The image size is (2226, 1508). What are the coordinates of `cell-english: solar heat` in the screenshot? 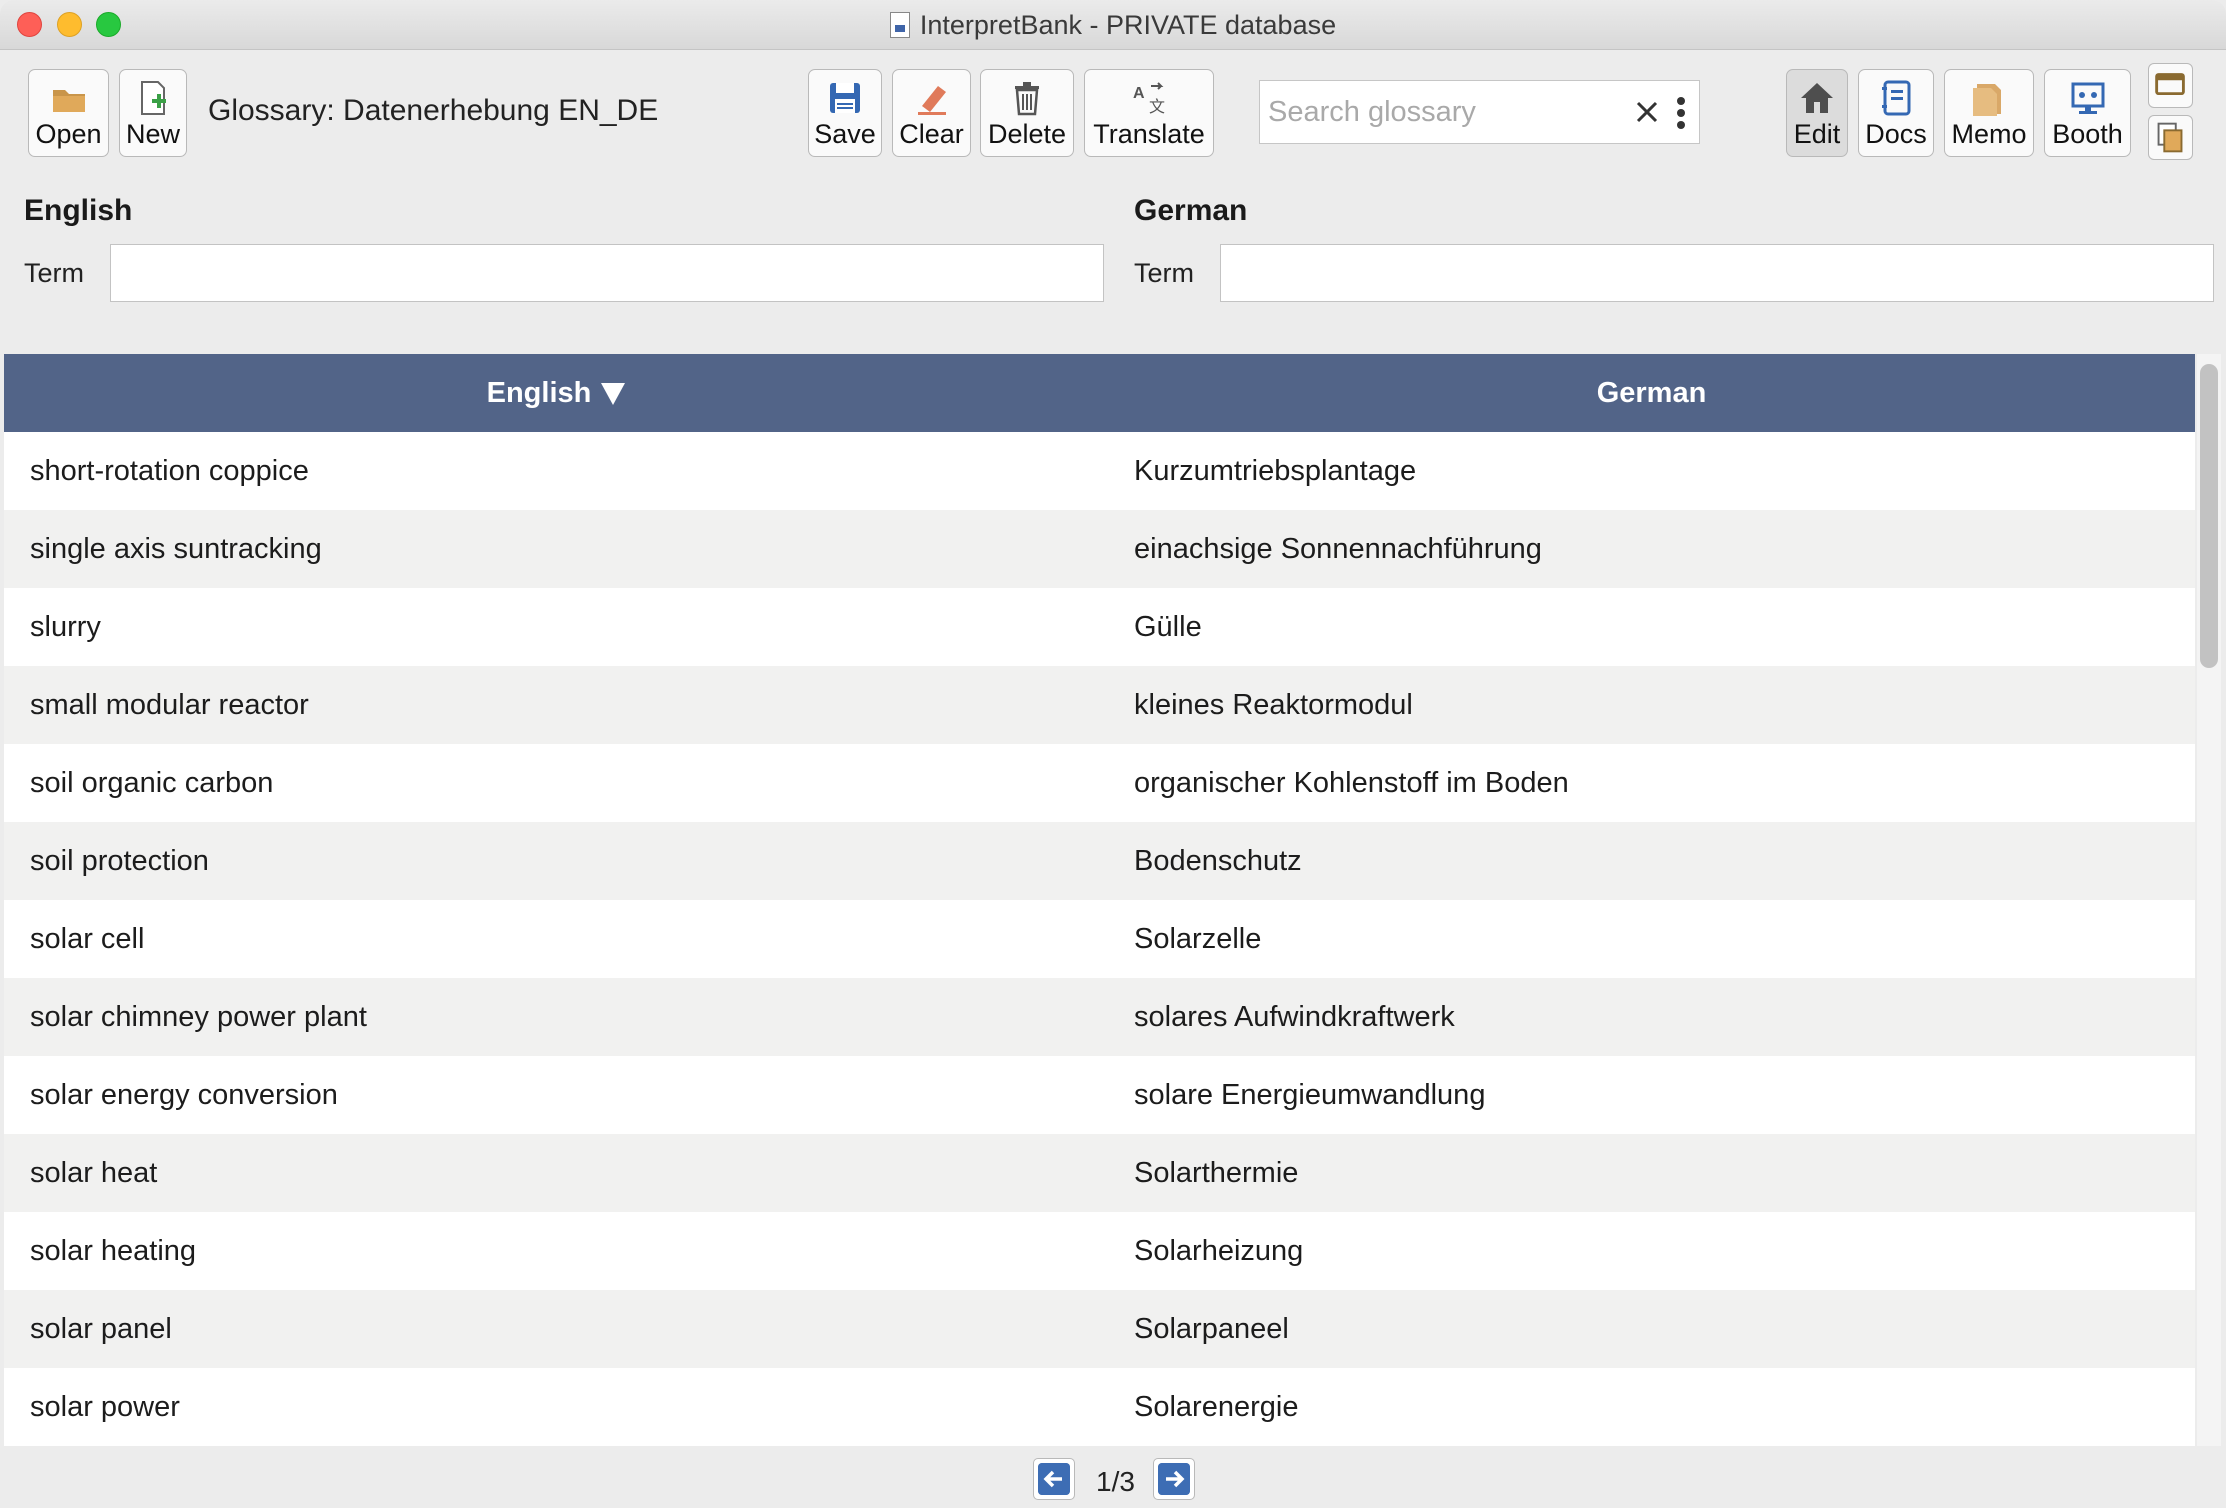 It's located at (94, 1172).